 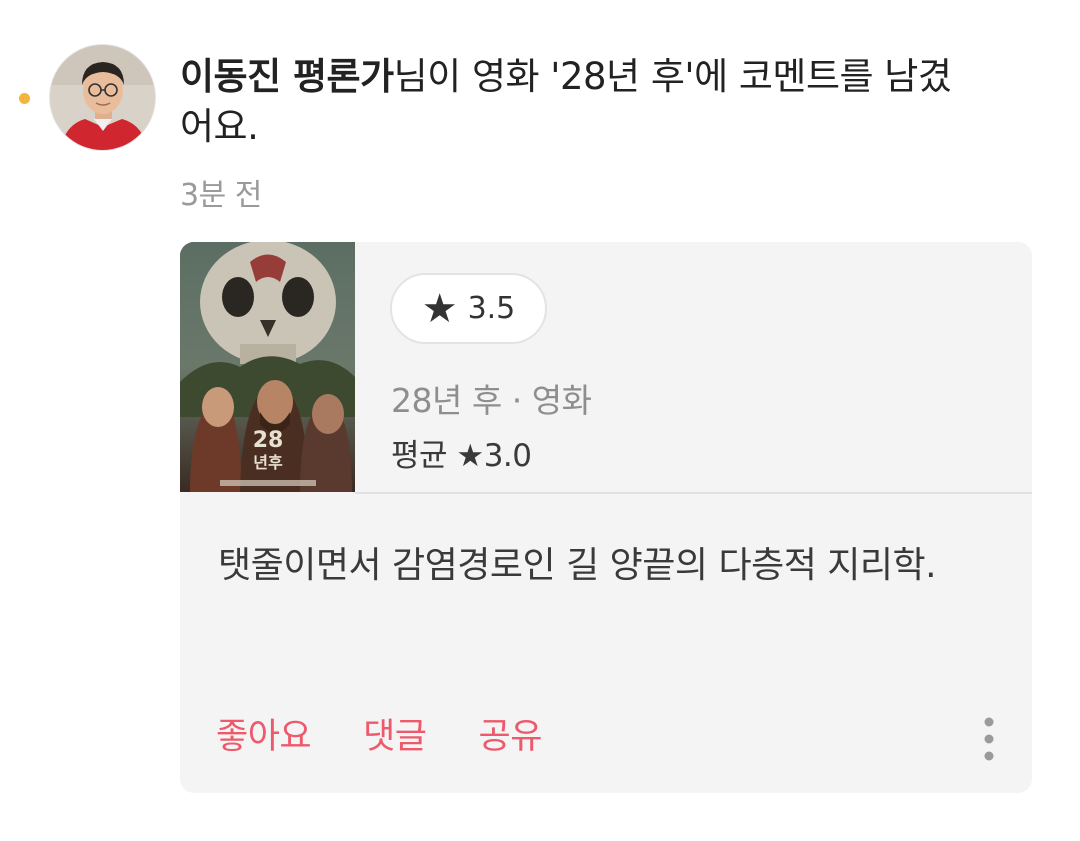 I want to click on share-button: 공유, so click(x=511, y=733).